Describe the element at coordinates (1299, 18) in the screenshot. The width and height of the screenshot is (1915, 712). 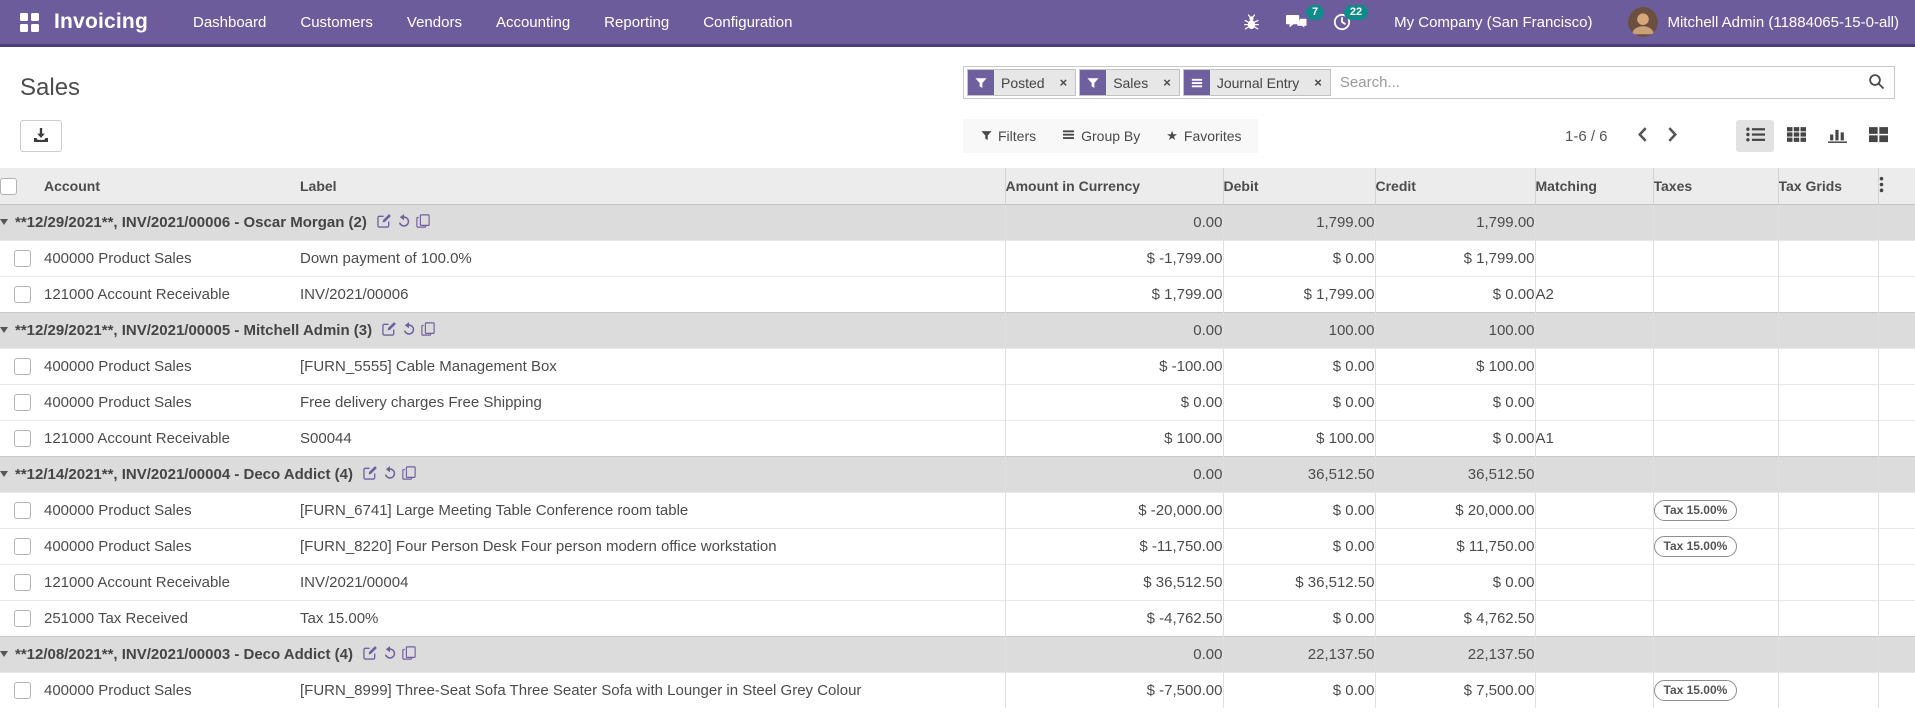
I see `messages-icon: 7` at that location.